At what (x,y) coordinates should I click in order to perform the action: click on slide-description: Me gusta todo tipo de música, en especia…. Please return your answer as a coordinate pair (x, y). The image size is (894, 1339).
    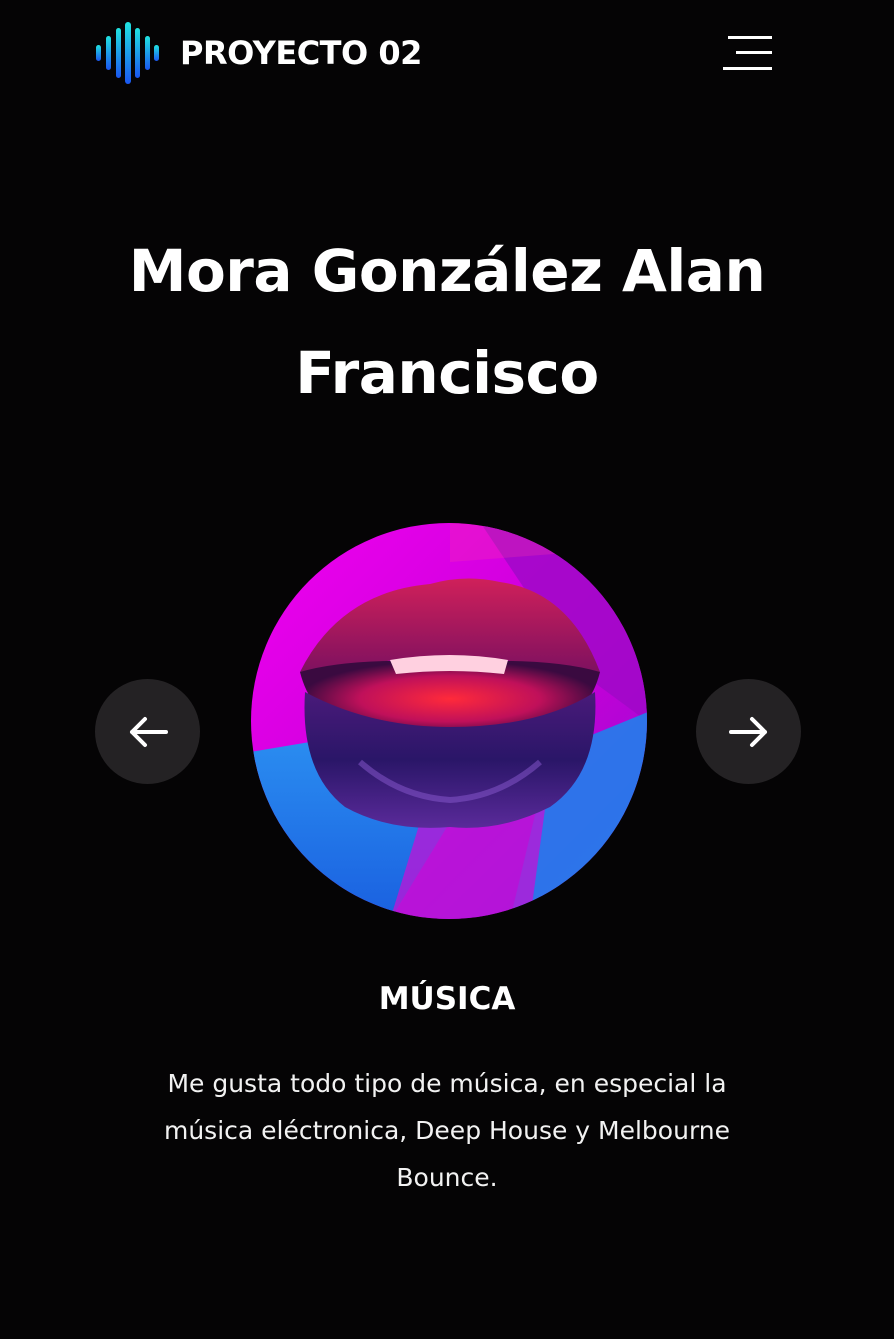
    Looking at the image, I should click on (447, 1130).